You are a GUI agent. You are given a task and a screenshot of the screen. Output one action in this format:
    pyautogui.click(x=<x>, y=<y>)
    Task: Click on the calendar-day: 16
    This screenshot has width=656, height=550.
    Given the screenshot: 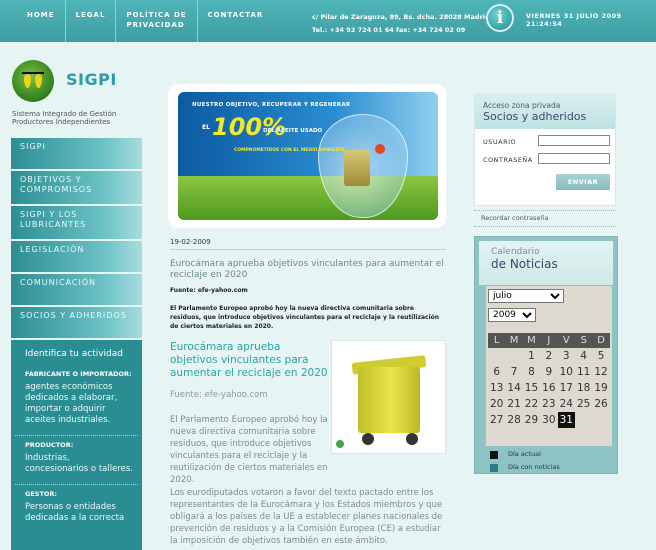 What is the action you would take?
    pyautogui.click(x=548, y=388)
    